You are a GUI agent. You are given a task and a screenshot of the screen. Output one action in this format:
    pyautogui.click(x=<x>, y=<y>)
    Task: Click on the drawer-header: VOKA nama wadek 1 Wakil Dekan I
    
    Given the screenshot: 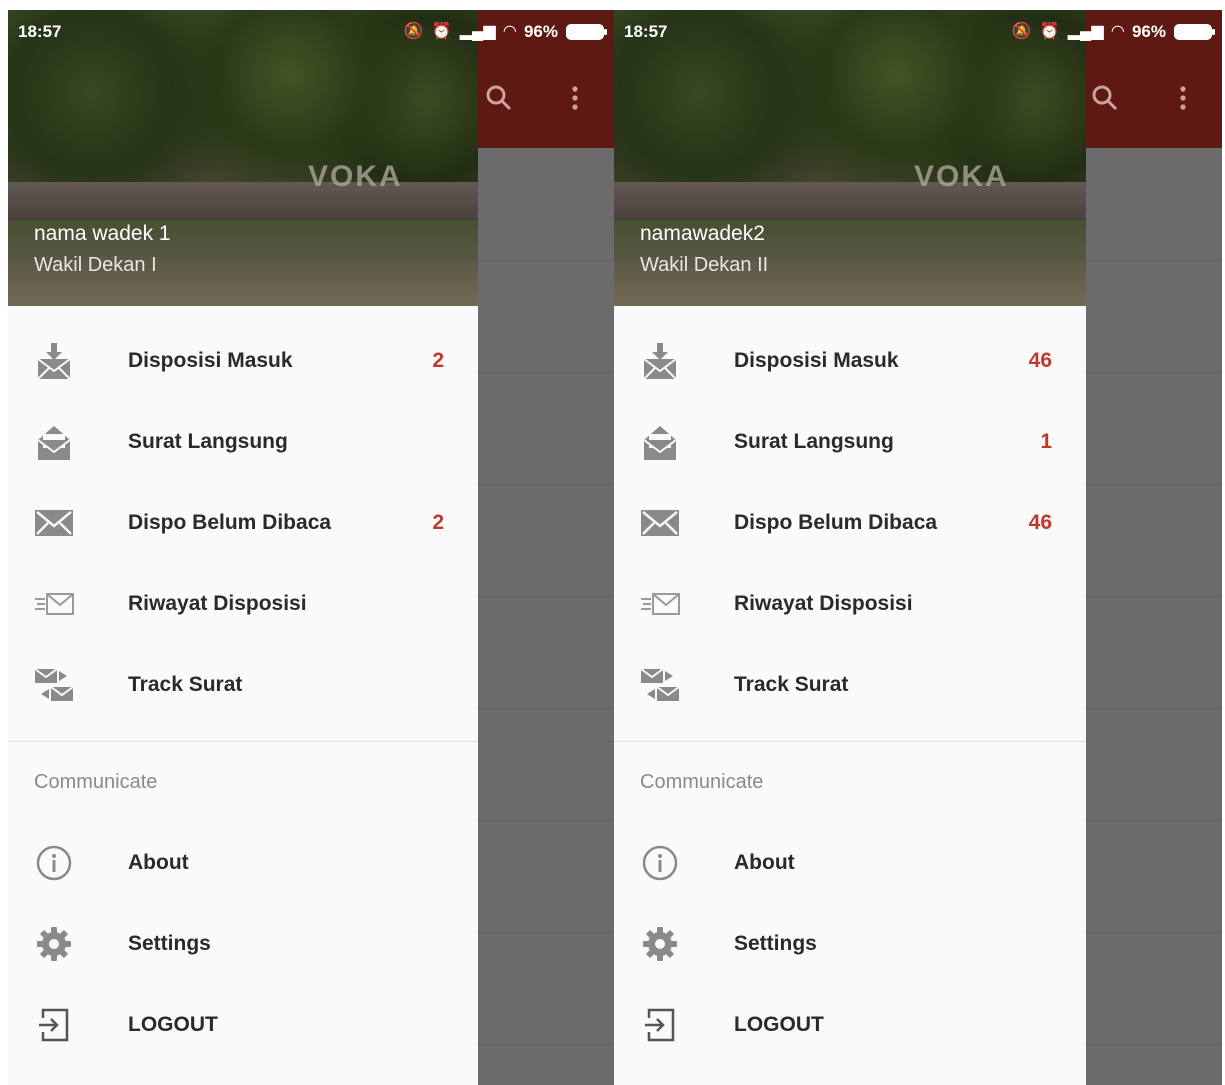 What is the action you would take?
    pyautogui.click(x=243, y=158)
    